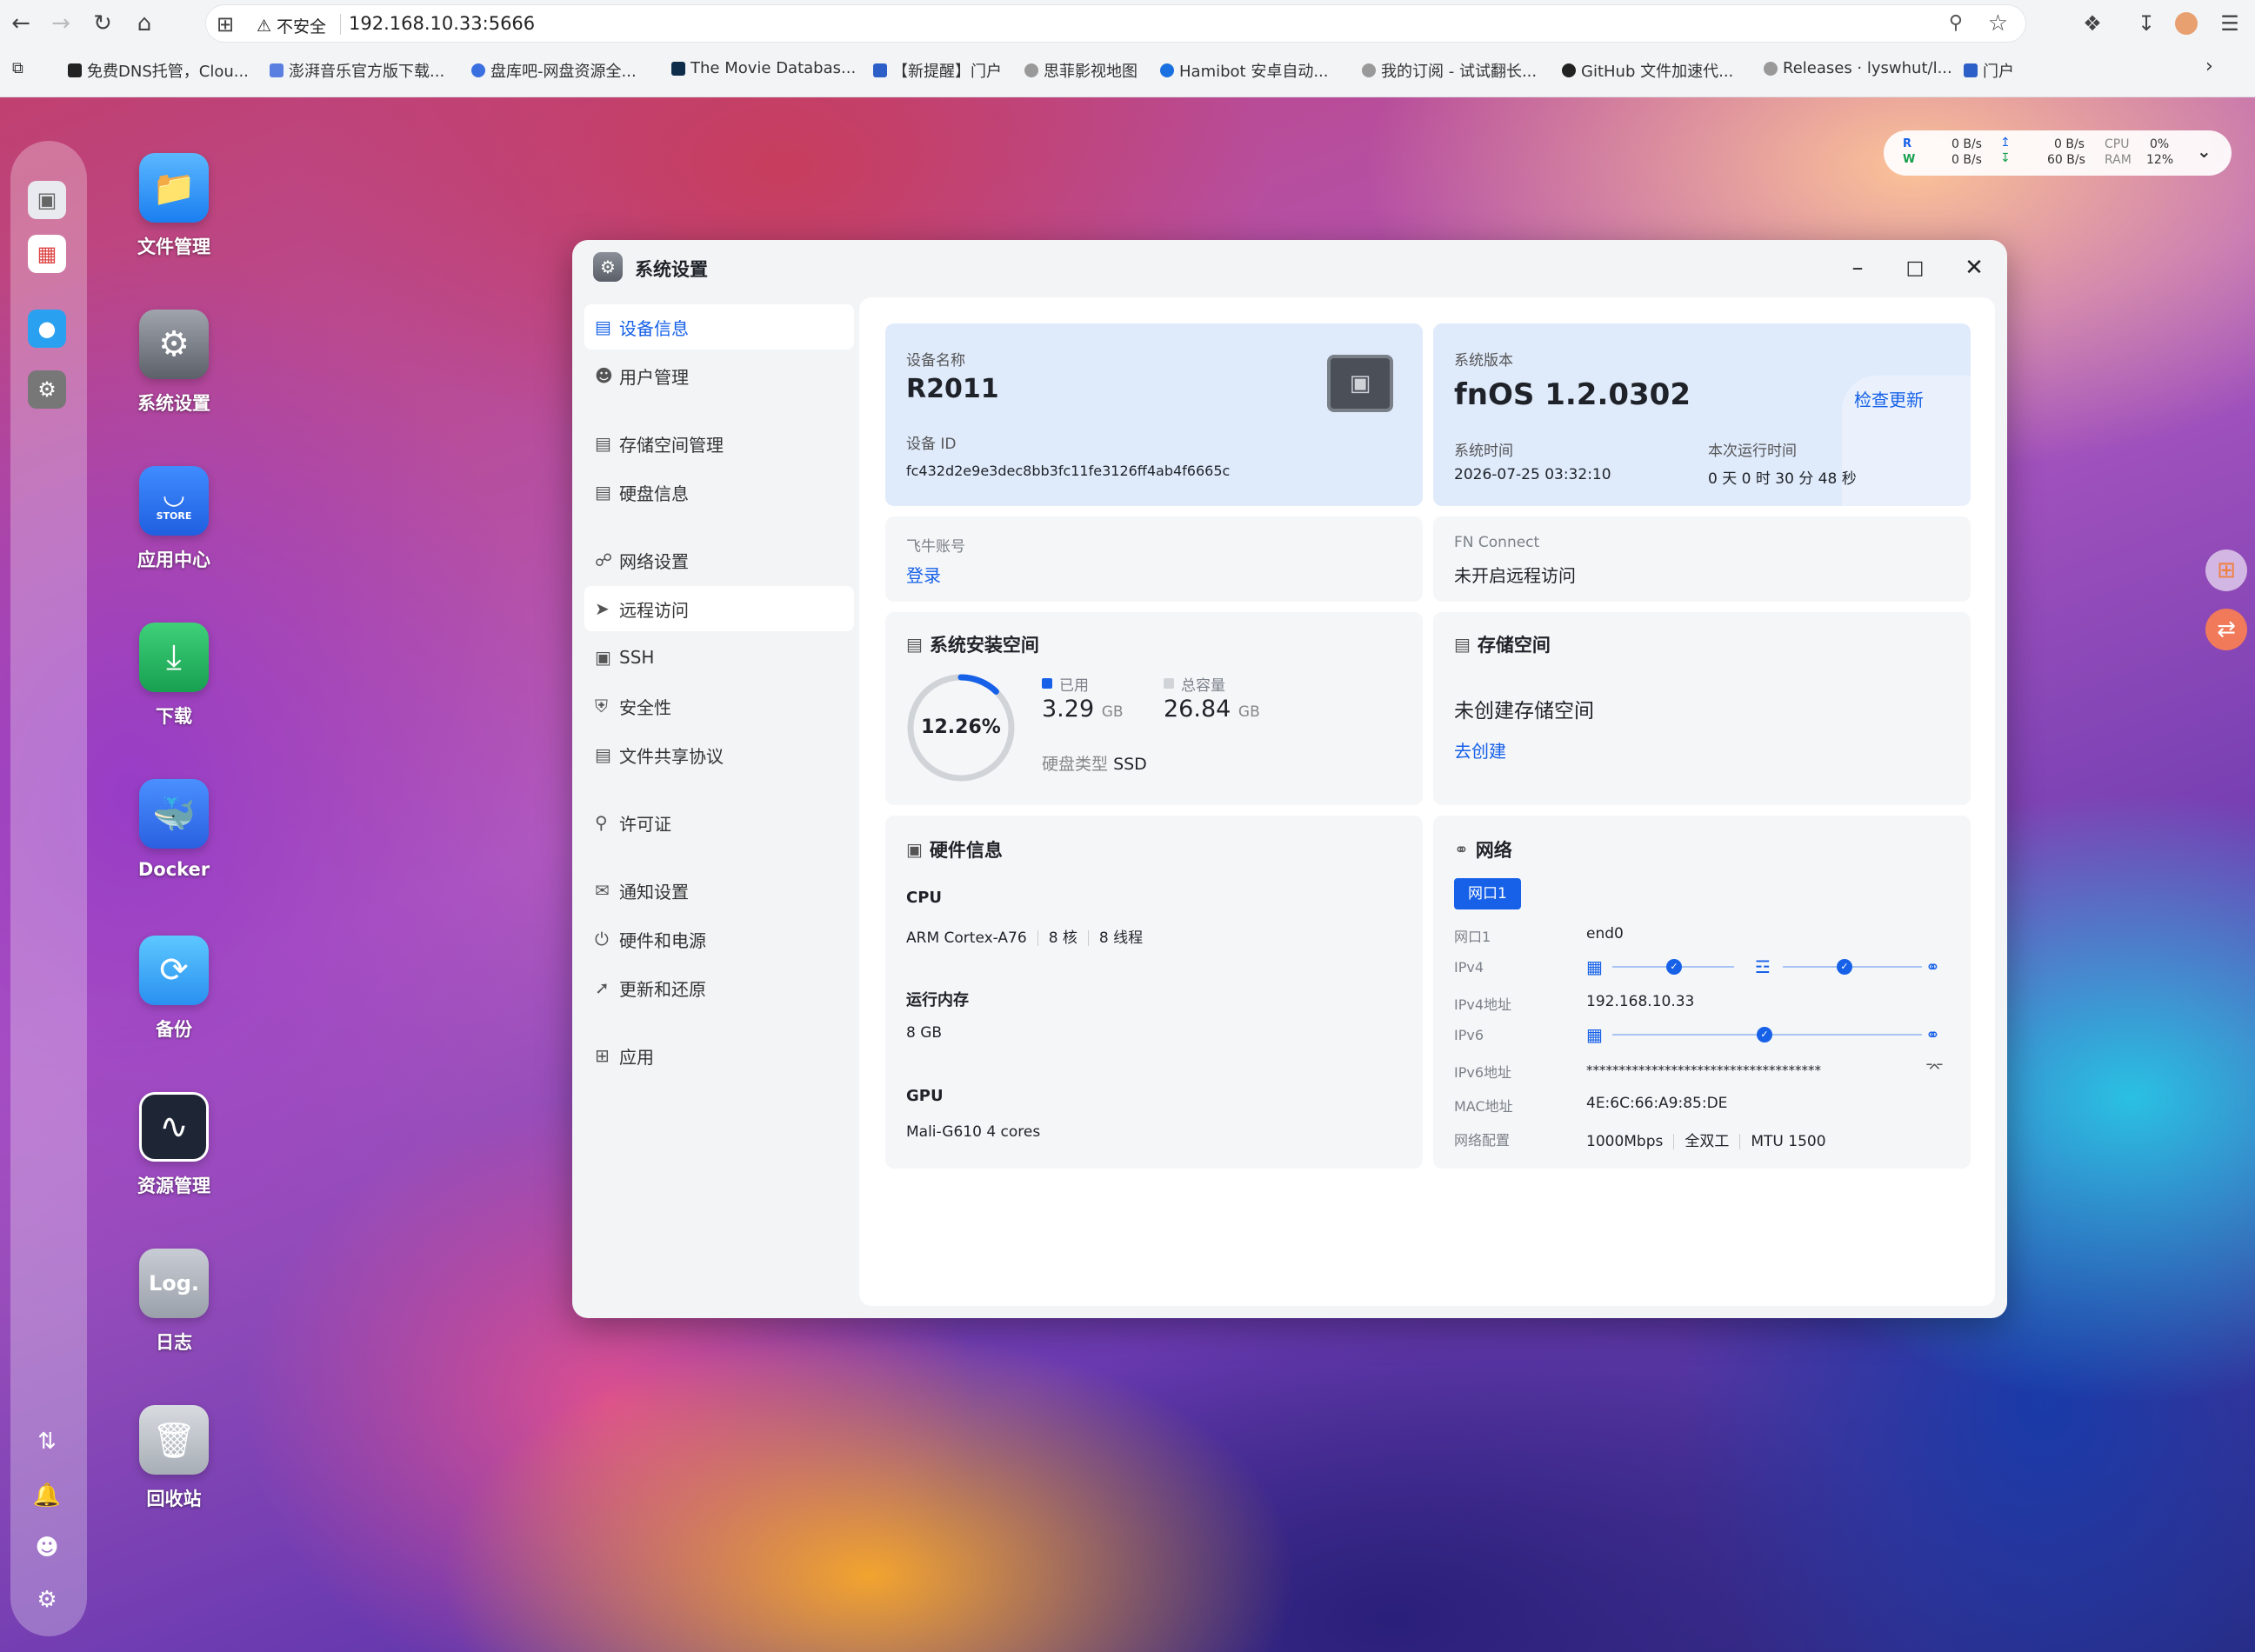  I want to click on translate-icon: ⇄, so click(2226, 629).